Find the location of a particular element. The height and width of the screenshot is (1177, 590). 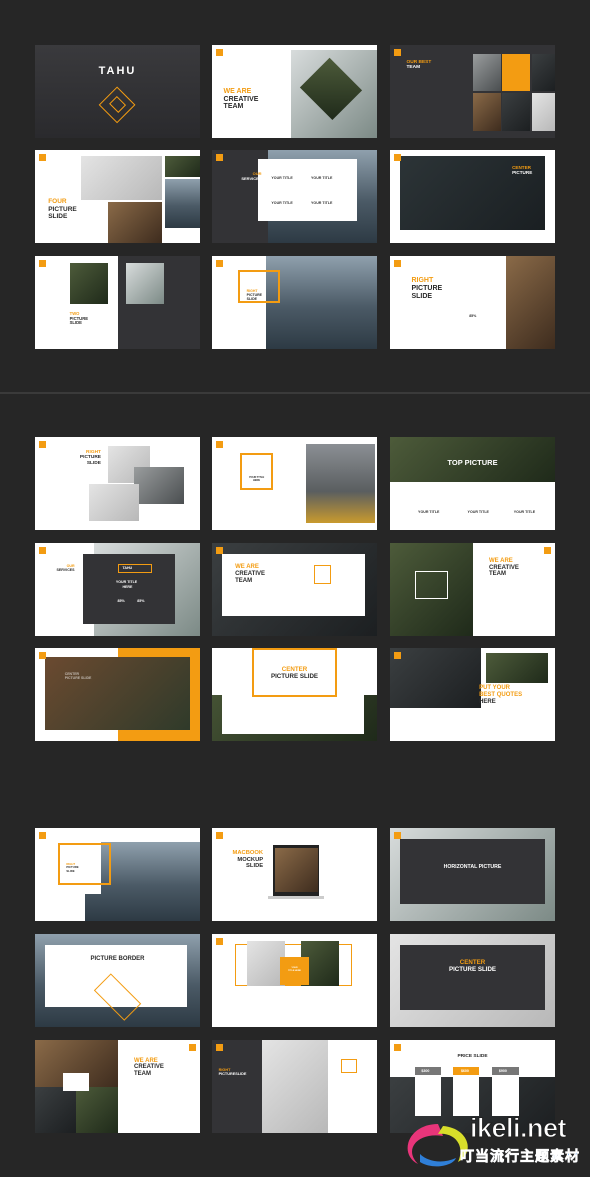

slide-title: PRICE SLIDE is located at coordinates (472, 1056).